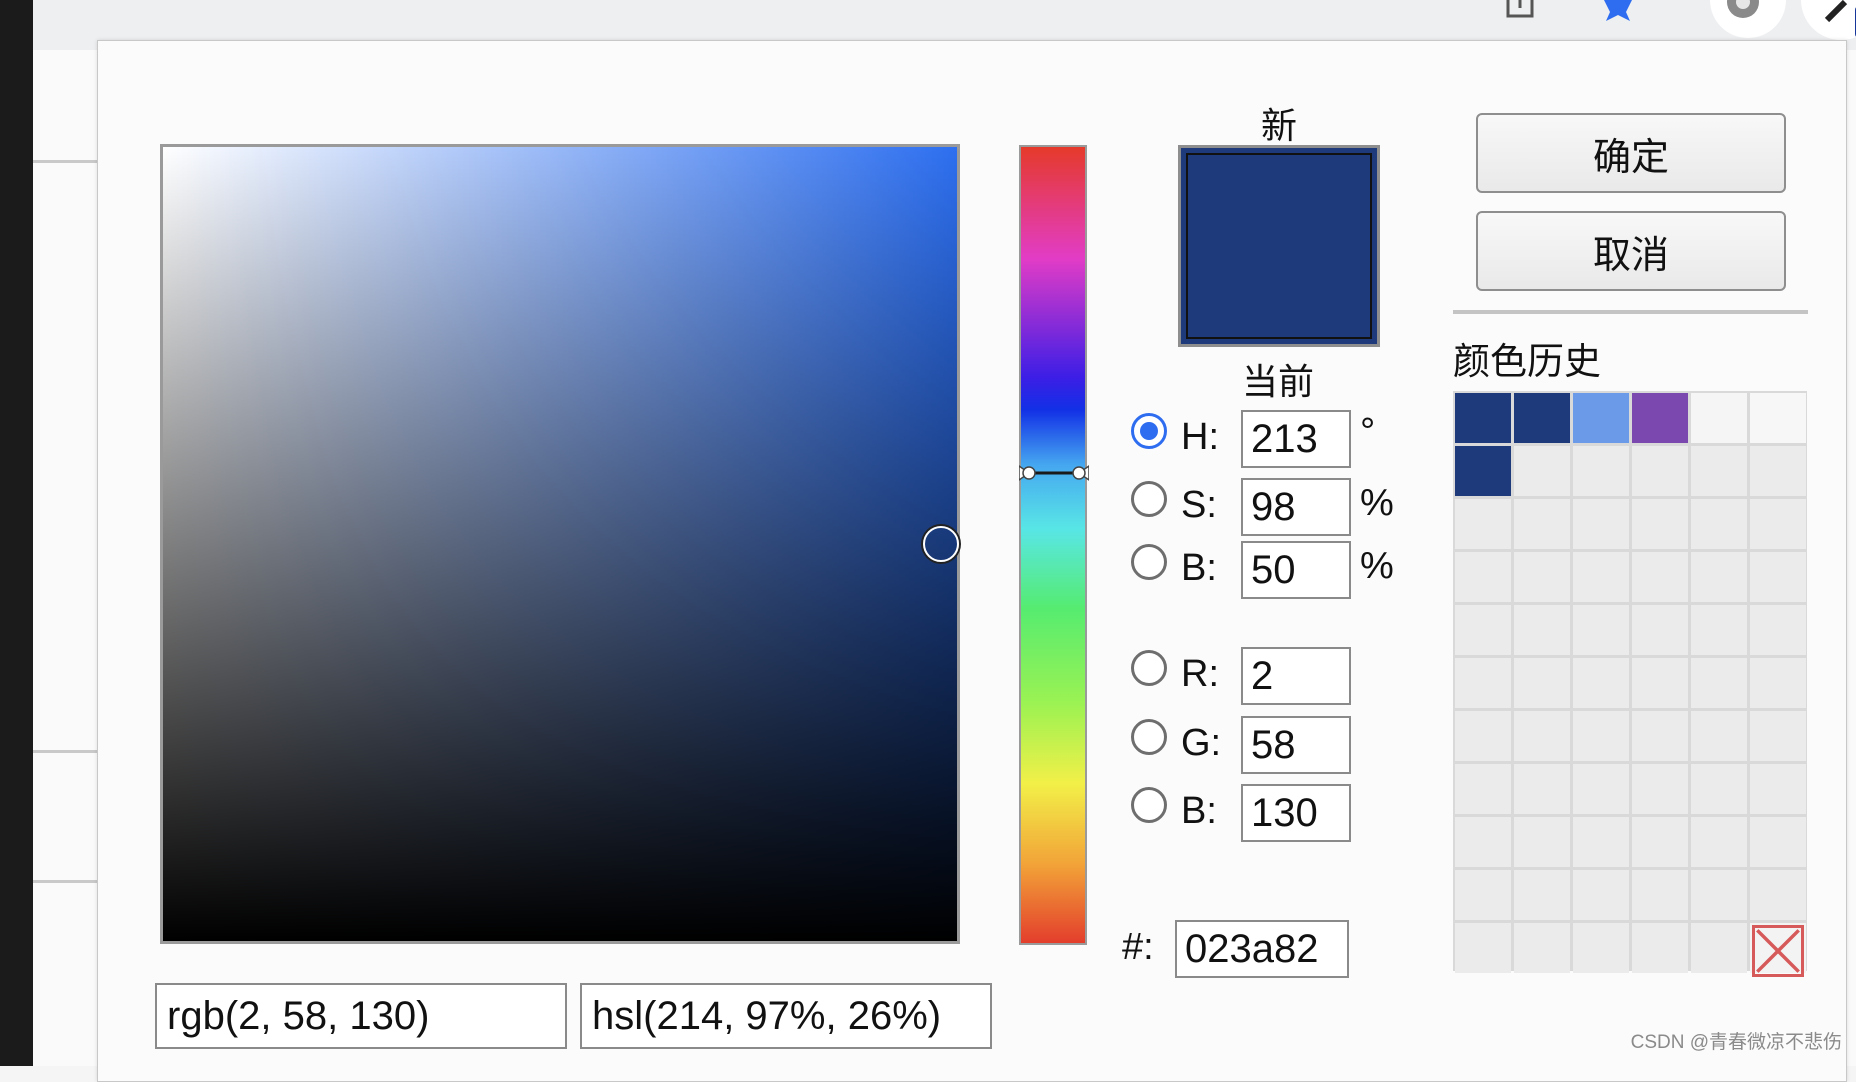 The height and width of the screenshot is (1082, 1856). I want to click on color-history-grid, so click(1630, 684).